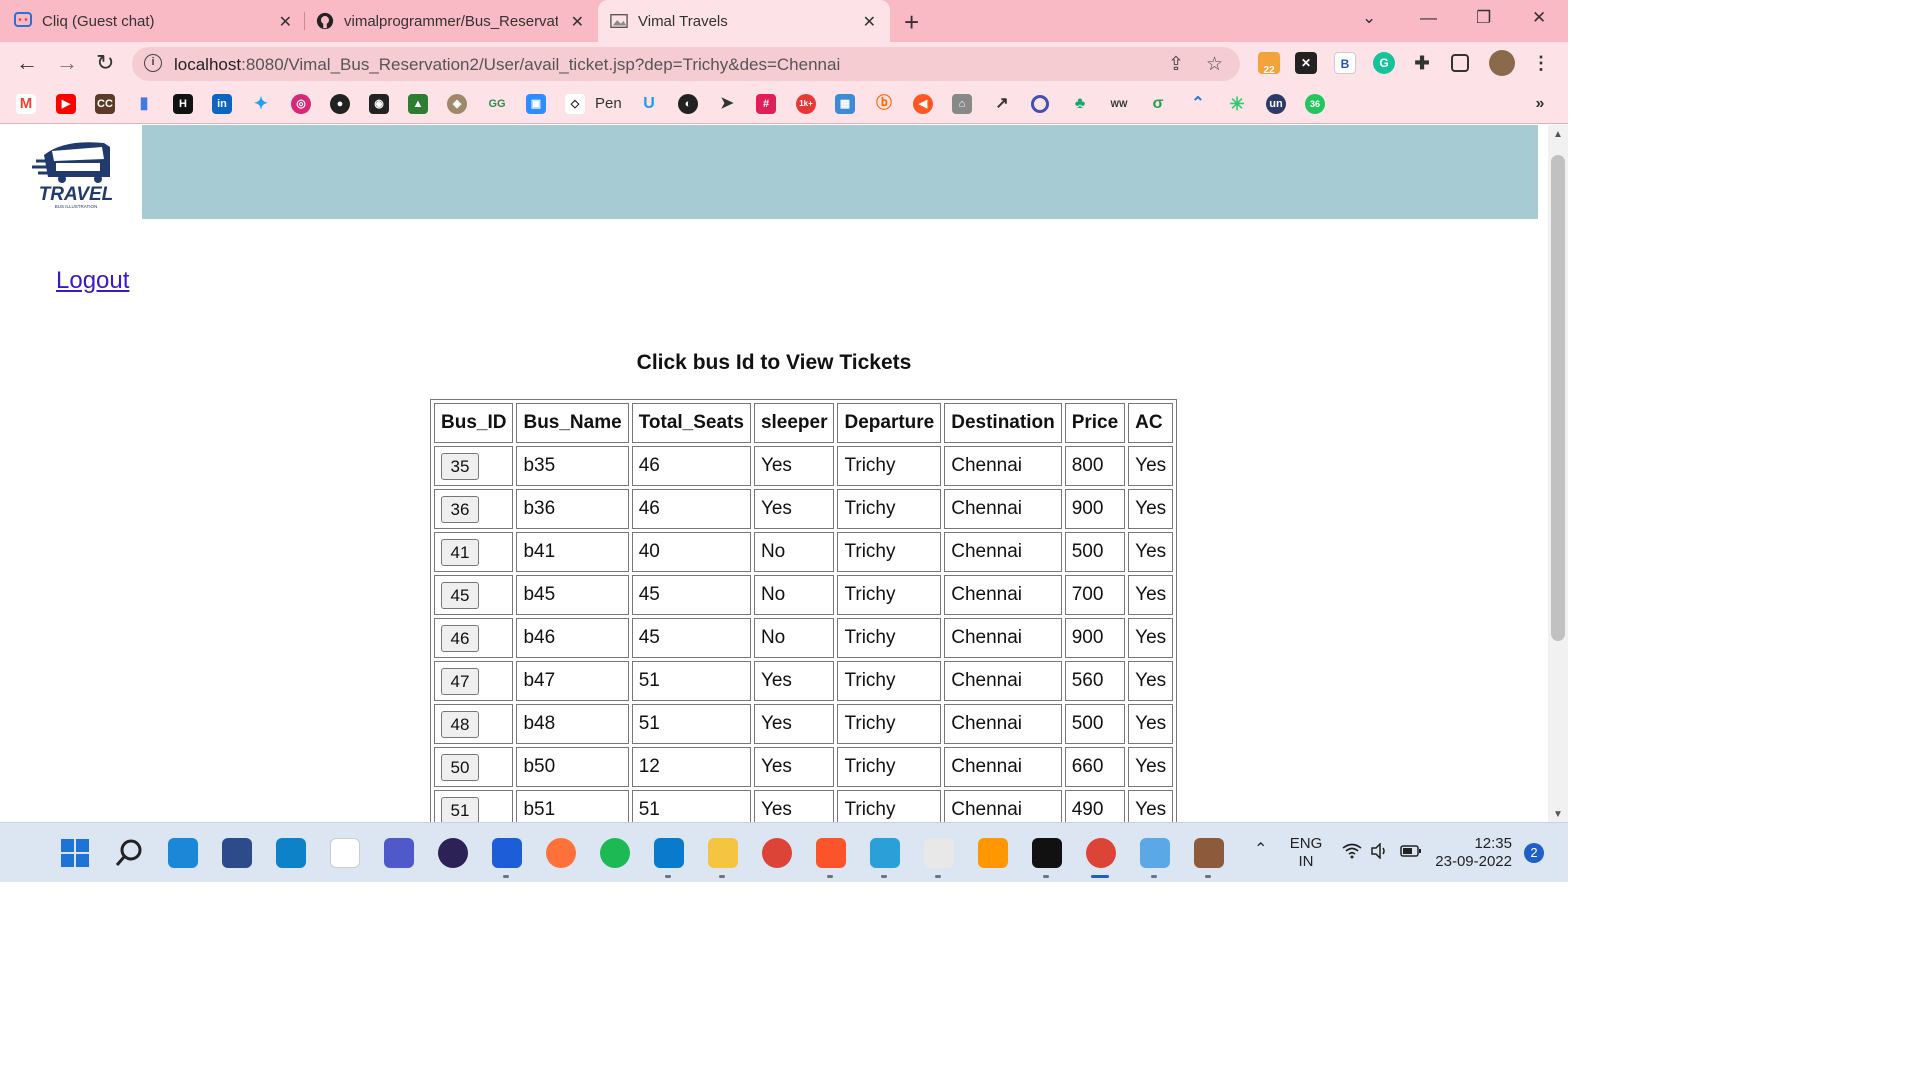  I want to click on webflow-icon: U, so click(649, 104).